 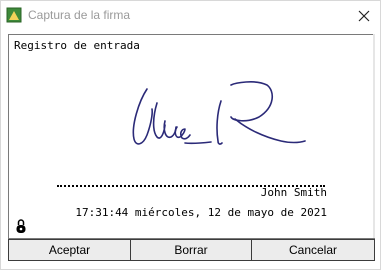 What do you see at coordinates (77, 45) in the screenshot?
I see `pad-label: Registro de entrada` at bounding box center [77, 45].